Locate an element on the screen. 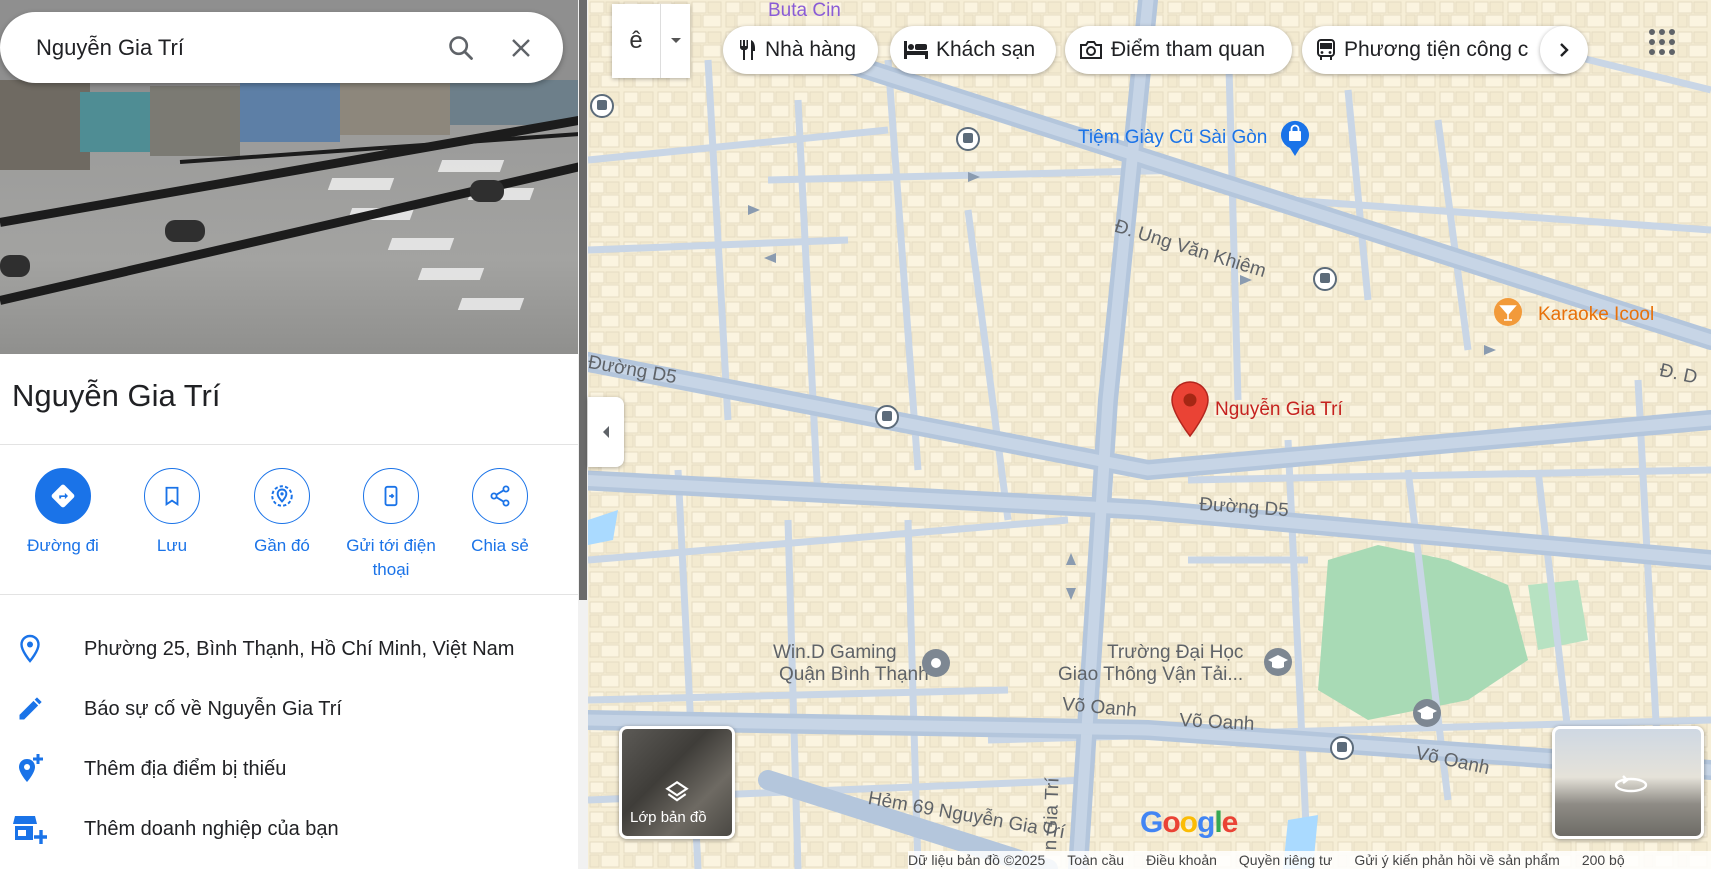  input-tools-button: ê is located at coordinates (651, 41).